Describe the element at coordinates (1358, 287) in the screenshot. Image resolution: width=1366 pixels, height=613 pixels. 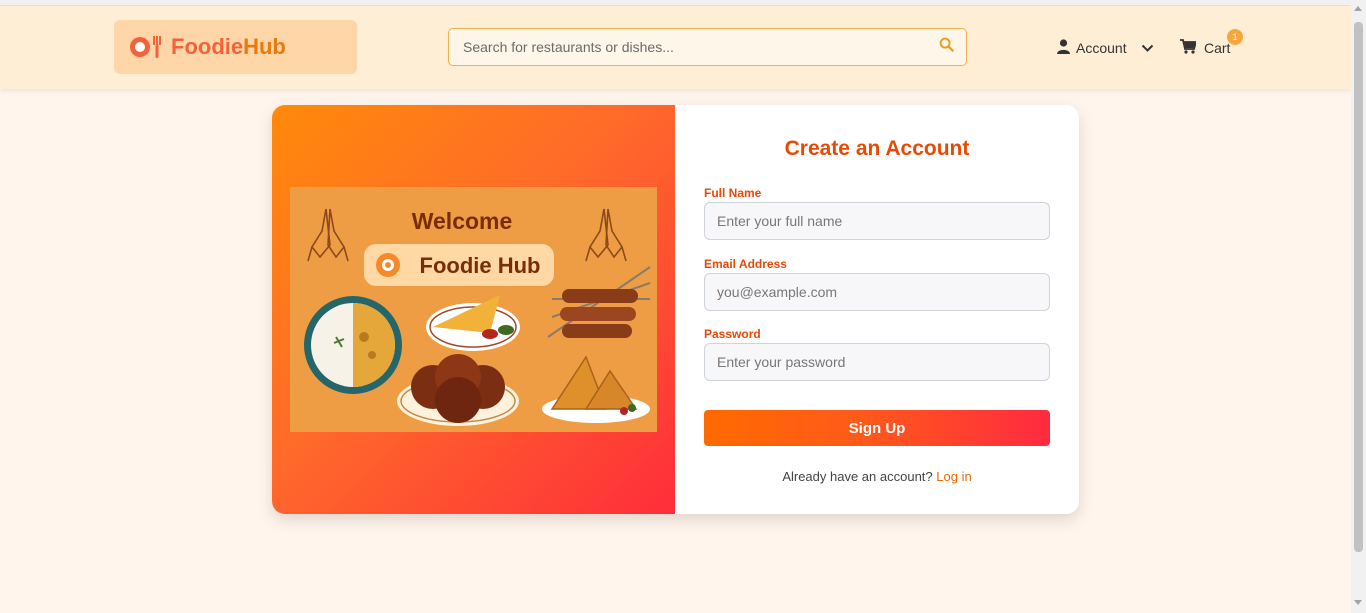
I see `scroll-thumb` at that location.